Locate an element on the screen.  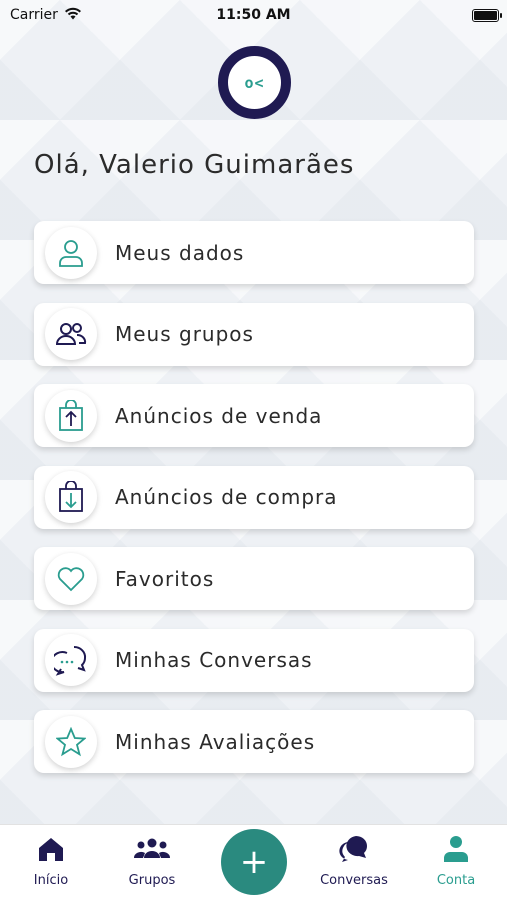
app-logo: o< is located at coordinates (254, 82).